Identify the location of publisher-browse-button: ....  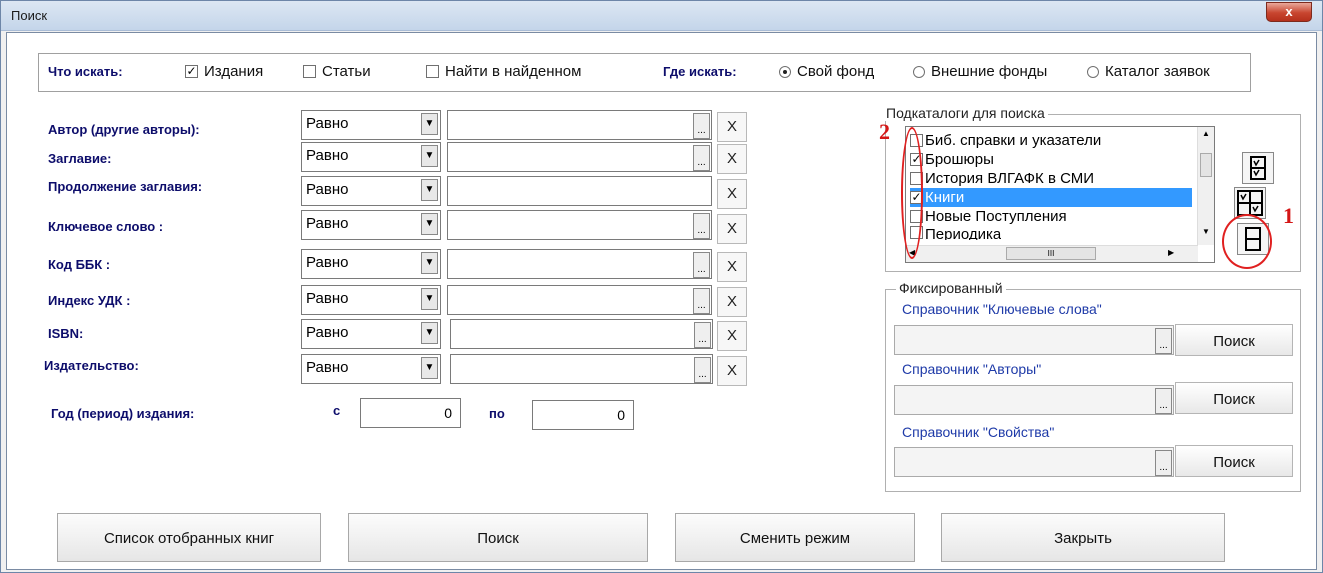
(702, 370).